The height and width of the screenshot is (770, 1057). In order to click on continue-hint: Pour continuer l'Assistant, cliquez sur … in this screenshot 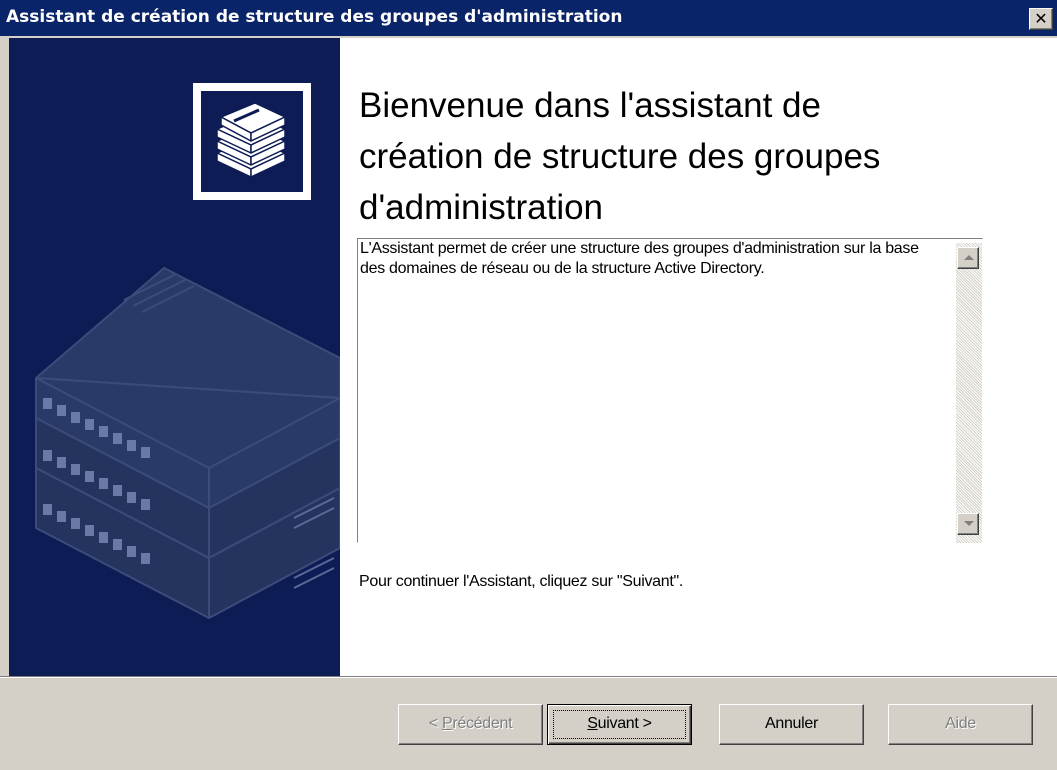, I will do `click(521, 581)`.